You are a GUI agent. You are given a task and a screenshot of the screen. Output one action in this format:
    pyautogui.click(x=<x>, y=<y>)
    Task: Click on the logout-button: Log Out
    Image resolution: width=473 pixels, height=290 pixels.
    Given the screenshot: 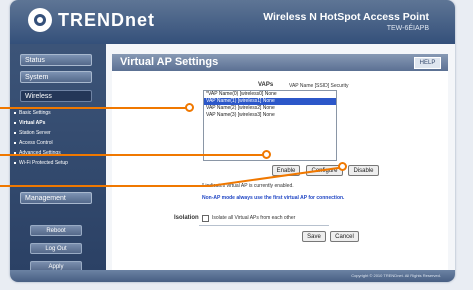 What is the action you would take?
    pyautogui.click(x=56, y=248)
    